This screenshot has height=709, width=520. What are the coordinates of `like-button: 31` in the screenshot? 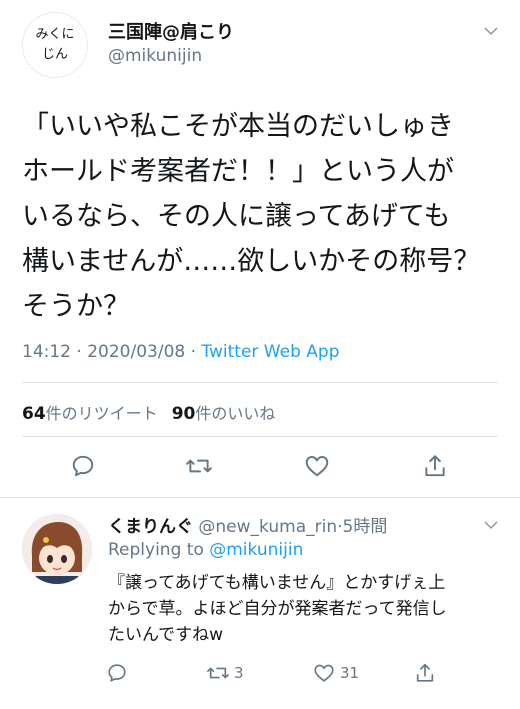 It's located at (335, 673).